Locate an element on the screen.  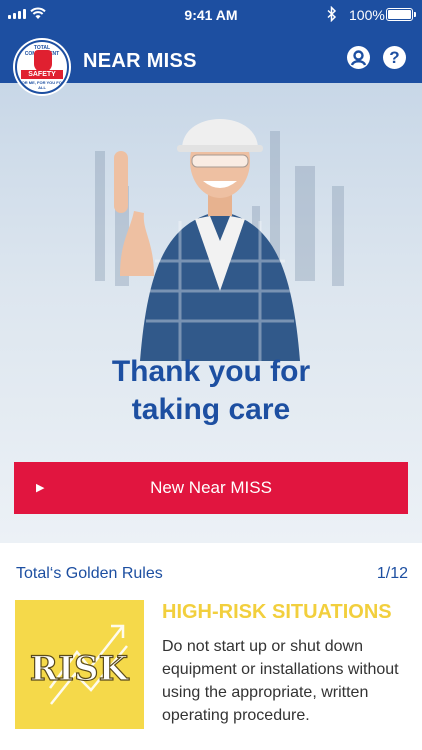
risk-illustration: RISK is located at coordinates (79, 664).